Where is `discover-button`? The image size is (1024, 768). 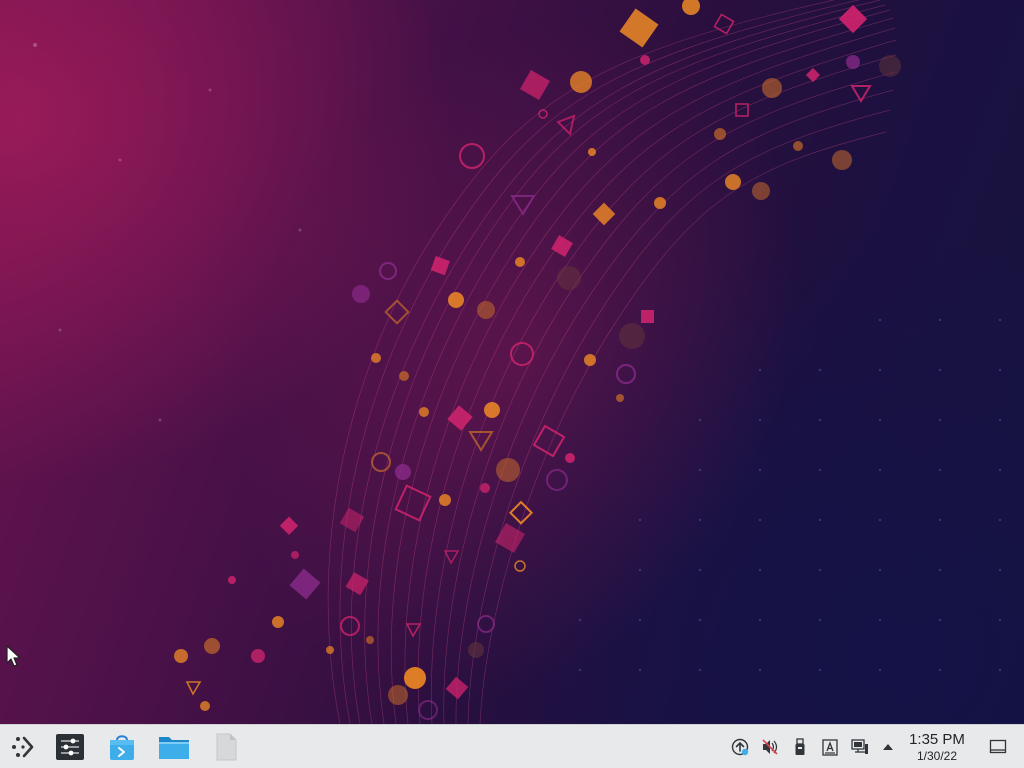
discover-button is located at coordinates (122, 747).